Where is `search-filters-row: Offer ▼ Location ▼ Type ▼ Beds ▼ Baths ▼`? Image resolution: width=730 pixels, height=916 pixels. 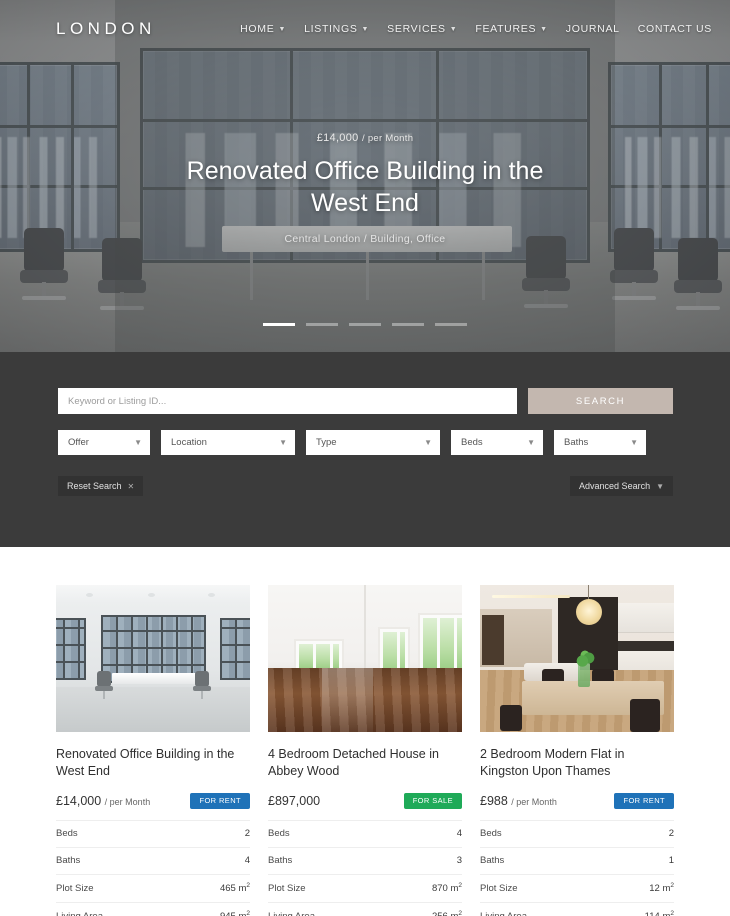 search-filters-row: Offer ▼ Location ▼ Type ▼ Beds ▼ Baths ▼ is located at coordinates (365, 442).